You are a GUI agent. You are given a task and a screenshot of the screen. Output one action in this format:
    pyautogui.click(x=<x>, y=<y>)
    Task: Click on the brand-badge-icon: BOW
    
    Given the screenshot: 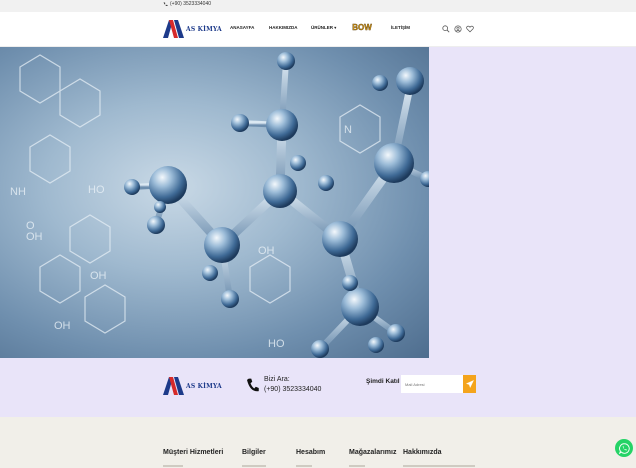 What is the action you would take?
    pyautogui.click(x=362, y=27)
    